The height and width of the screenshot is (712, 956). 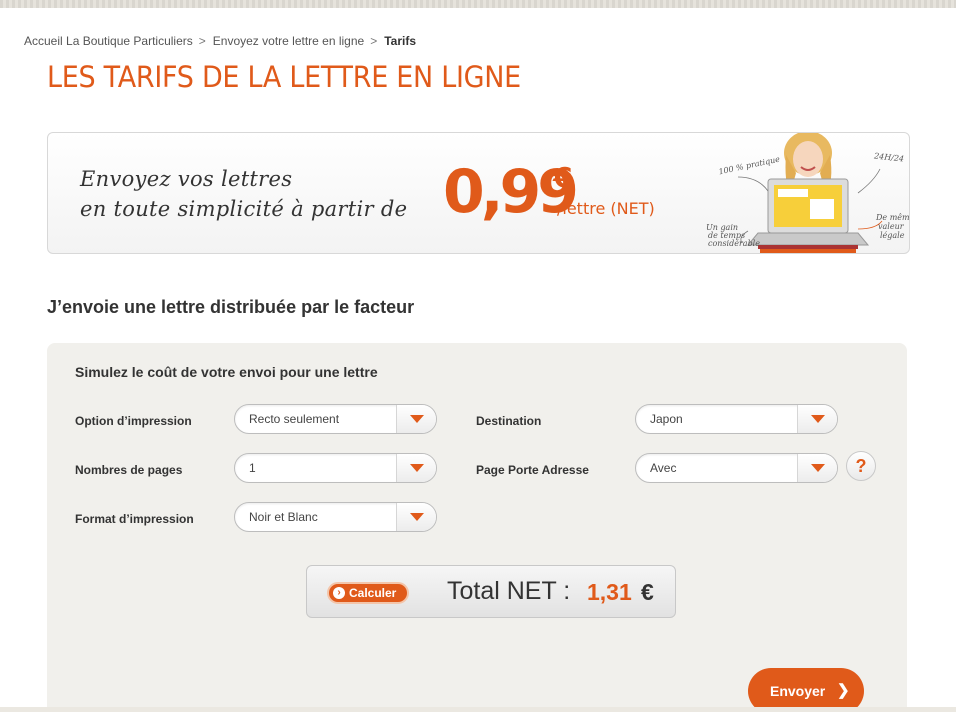 I want to click on bottom-decor-strip, so click(x=478, y=709).